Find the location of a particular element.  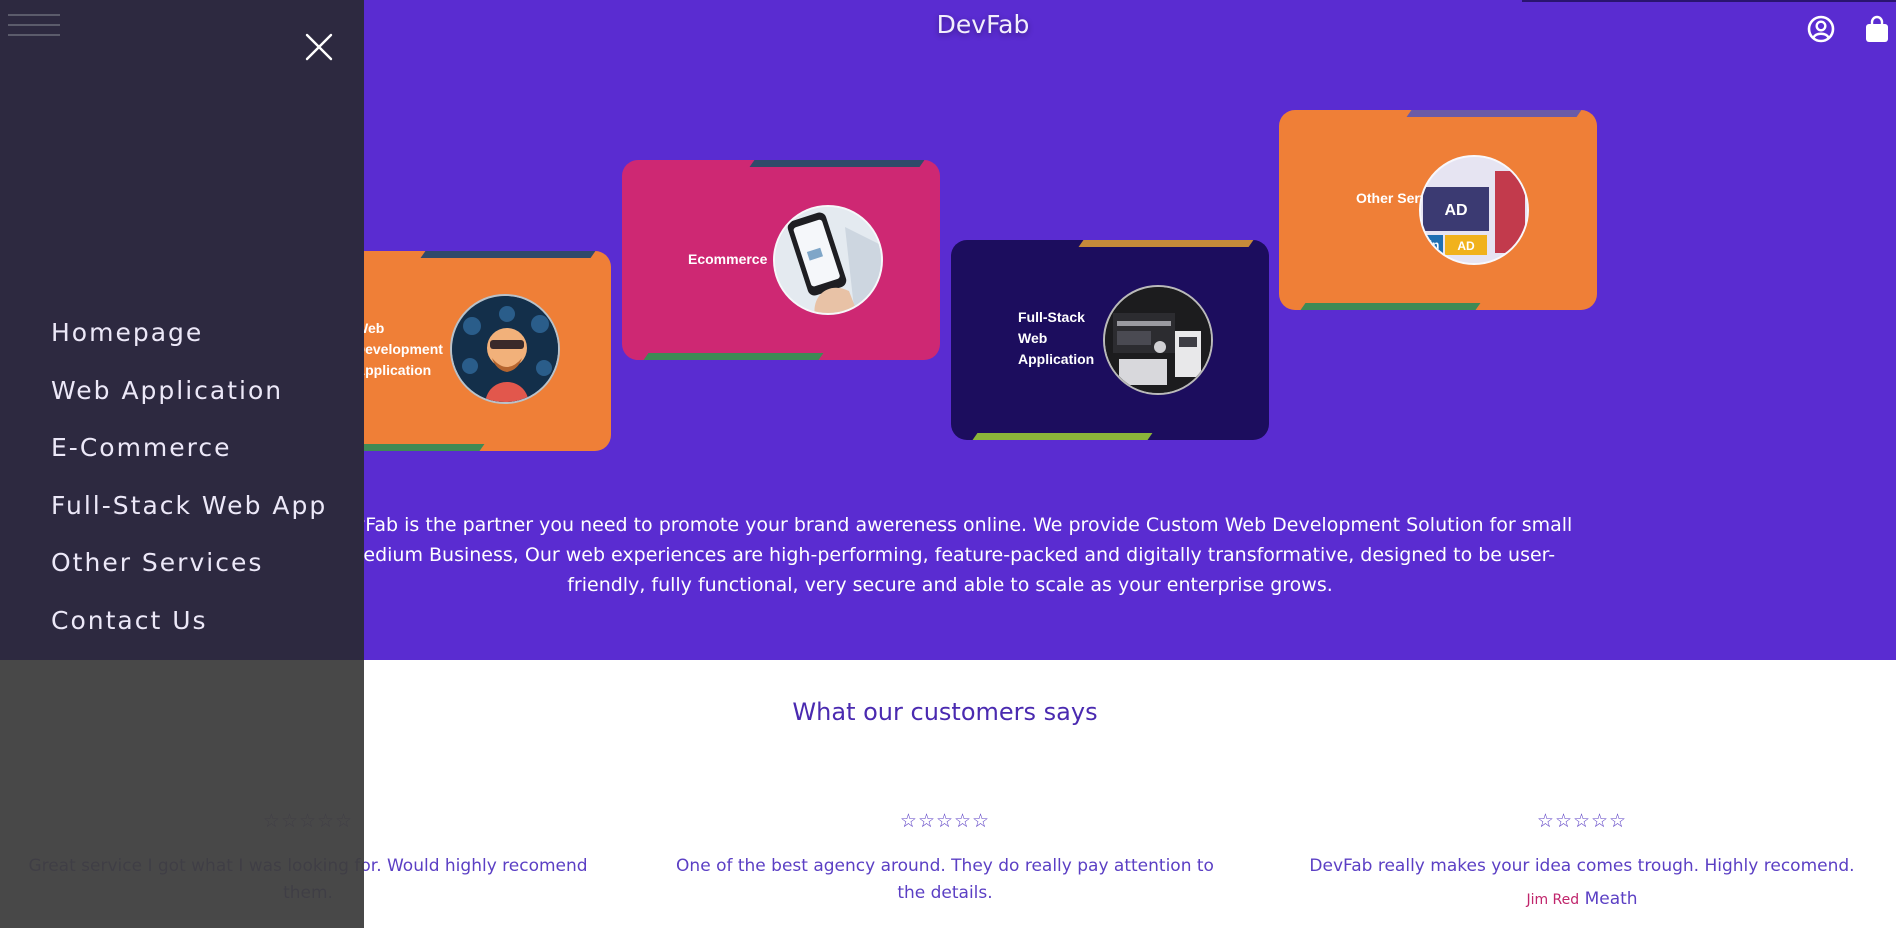

other-services-image: AD AD in is located at coordinates (1474, 210).